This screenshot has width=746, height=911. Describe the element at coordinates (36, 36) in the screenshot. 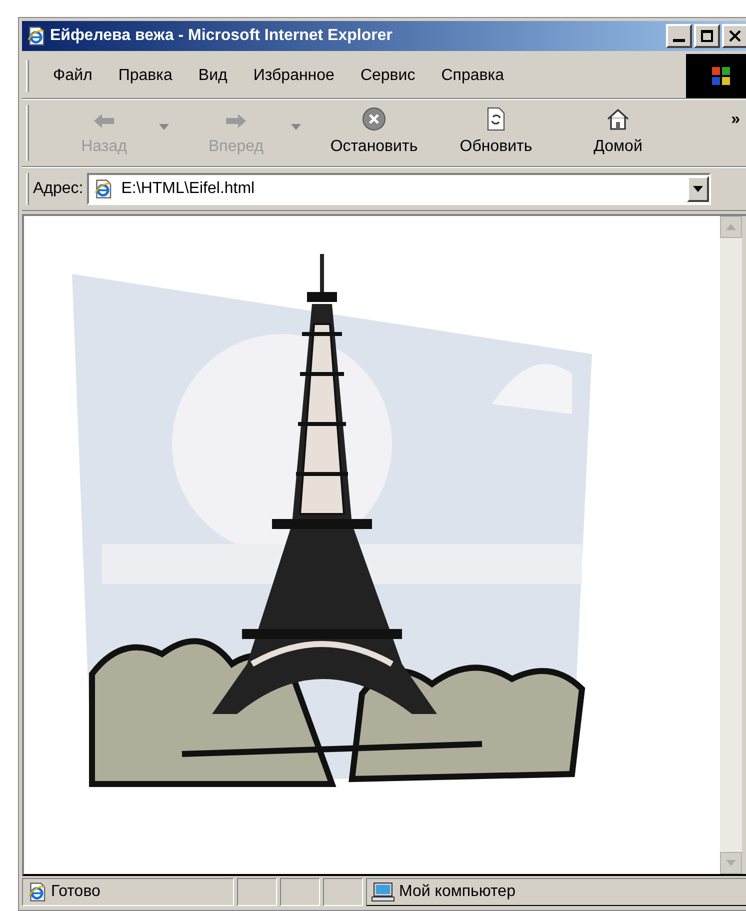

I see `browser-icon` at that location.